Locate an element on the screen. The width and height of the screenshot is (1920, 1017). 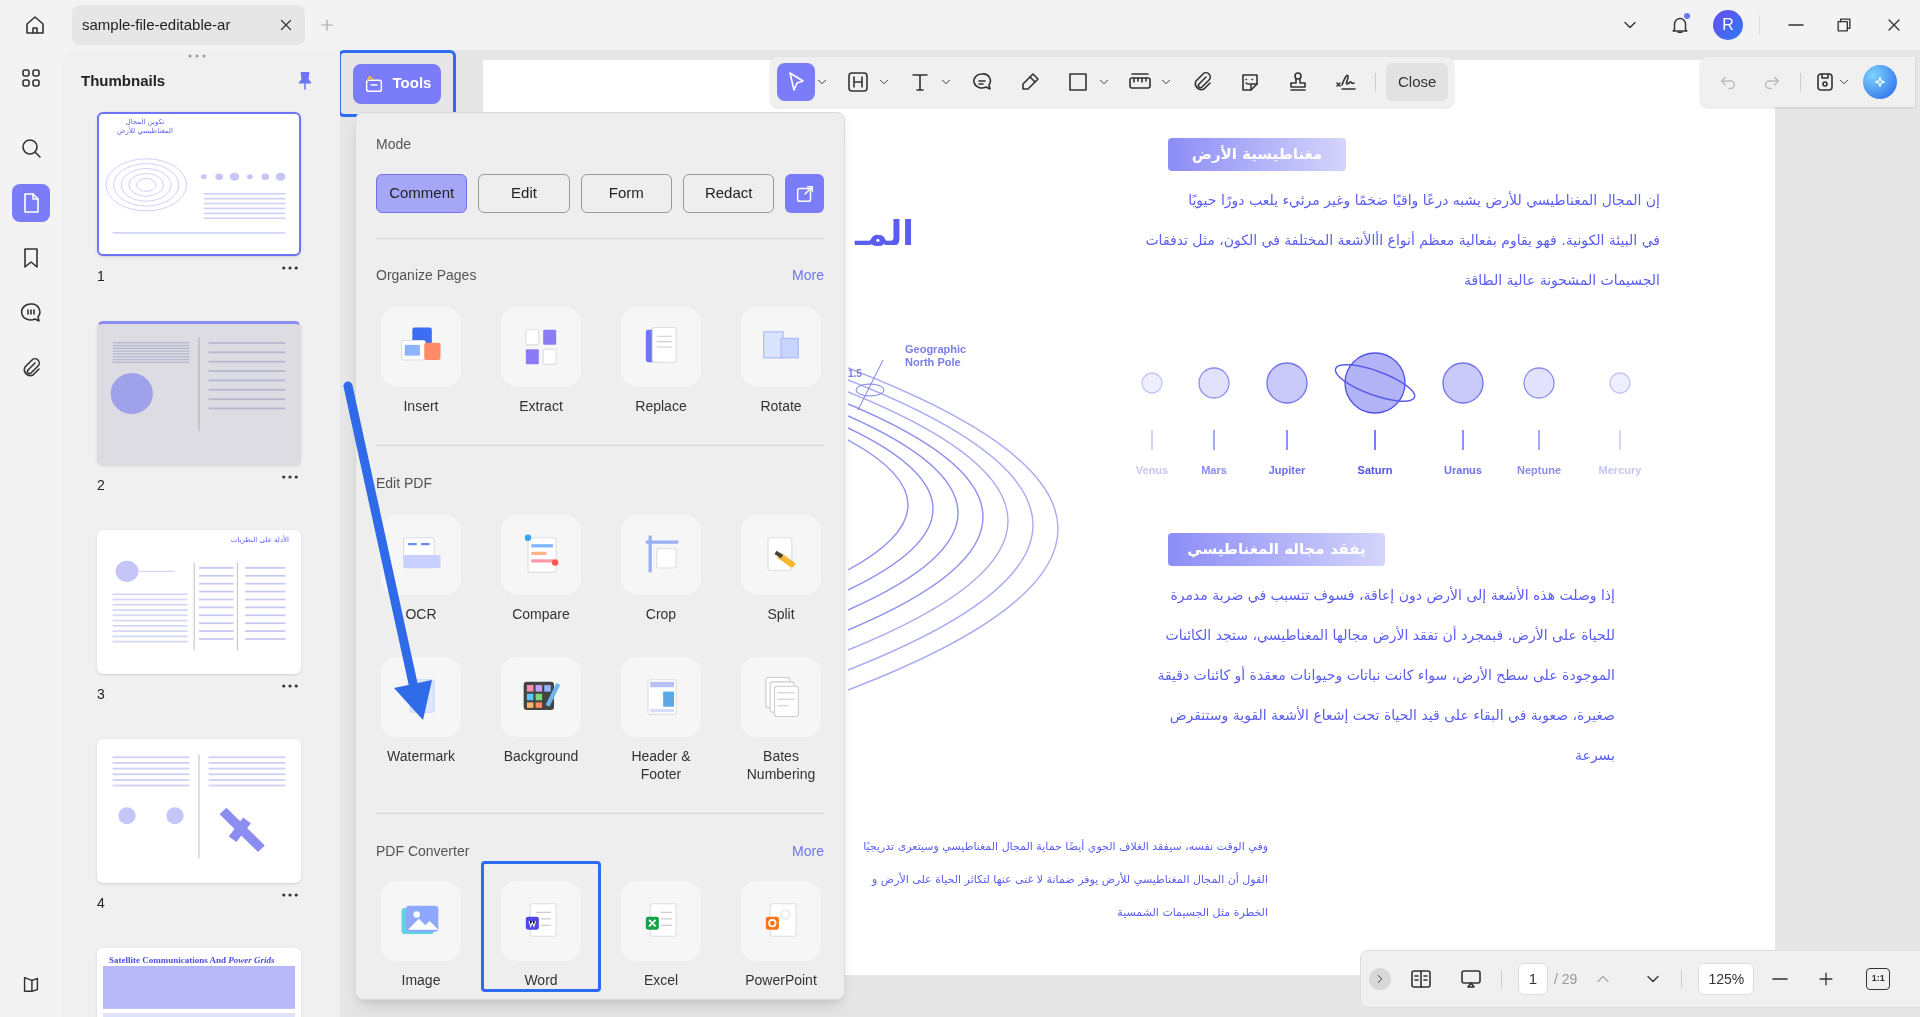
paragraph-line: الموجودة على سطح الأرض، سواء كانت نباتات وحيوانات معقدة أو كائنات دقيقة is located at coordinates (1386, 675).